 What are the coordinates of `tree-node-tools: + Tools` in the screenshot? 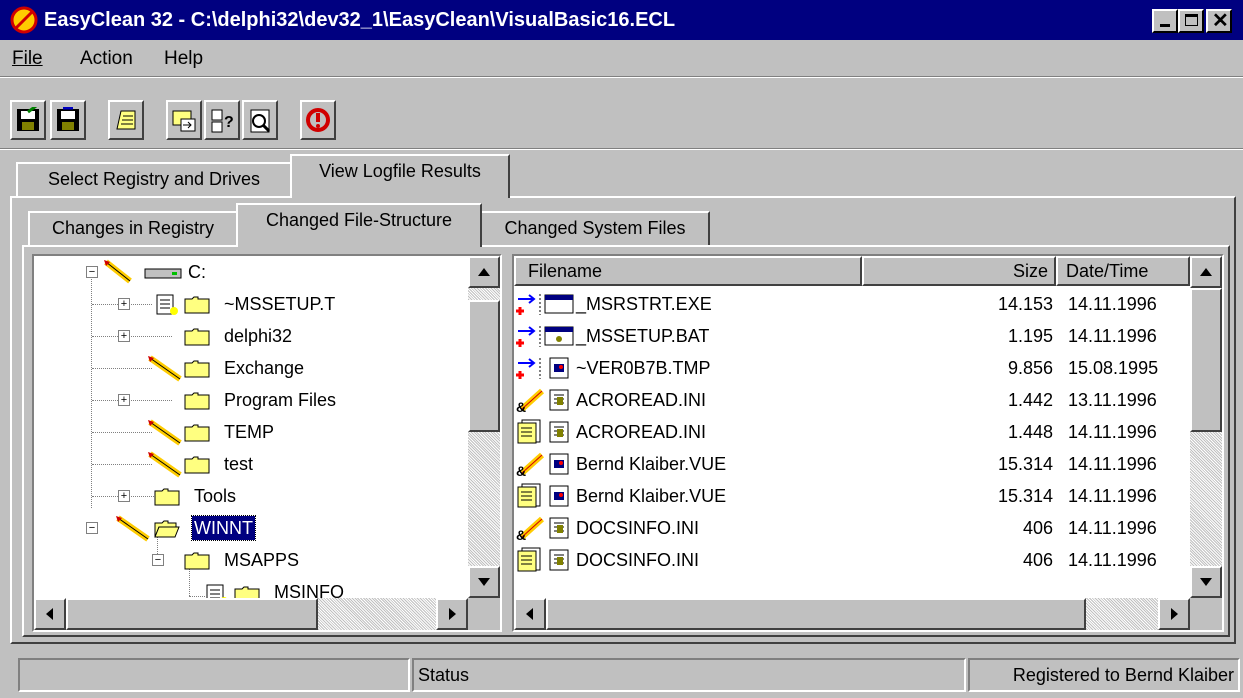 It's located at (254, 496).